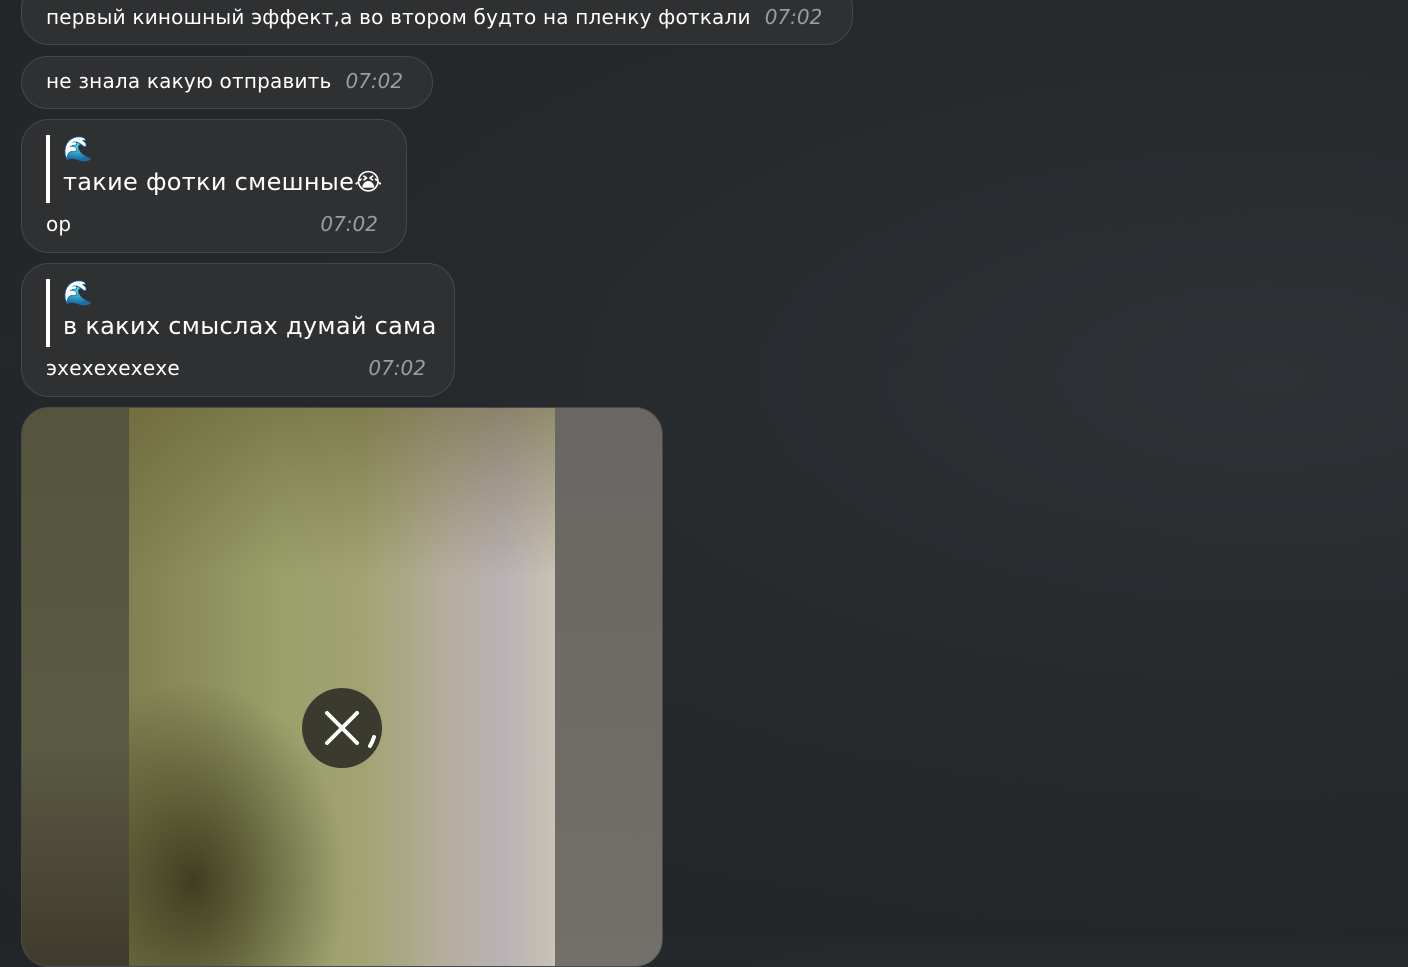 The width and height of the screenshot is (1408, 967). Describe the element at coordinates (350, 729) in the screenshot. I see `close-icon` at that location.